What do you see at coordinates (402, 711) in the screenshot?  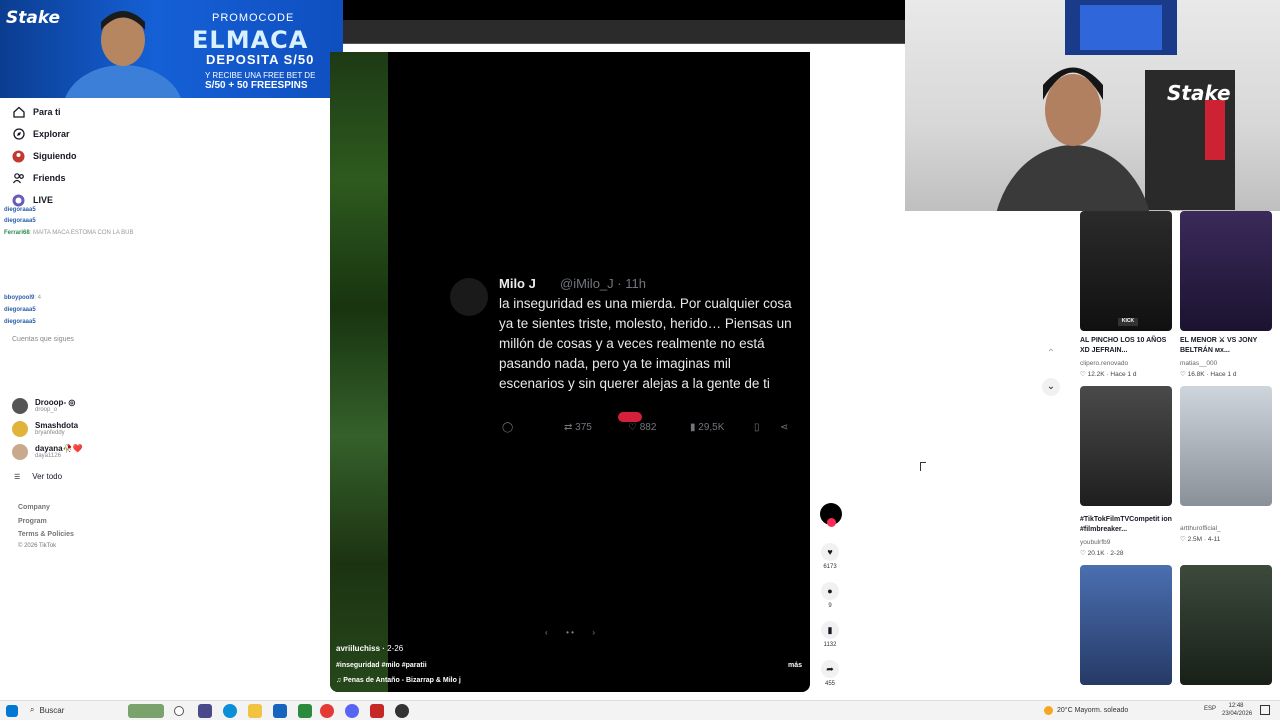 I see `obs-icon` at bounding box center [402, 711].